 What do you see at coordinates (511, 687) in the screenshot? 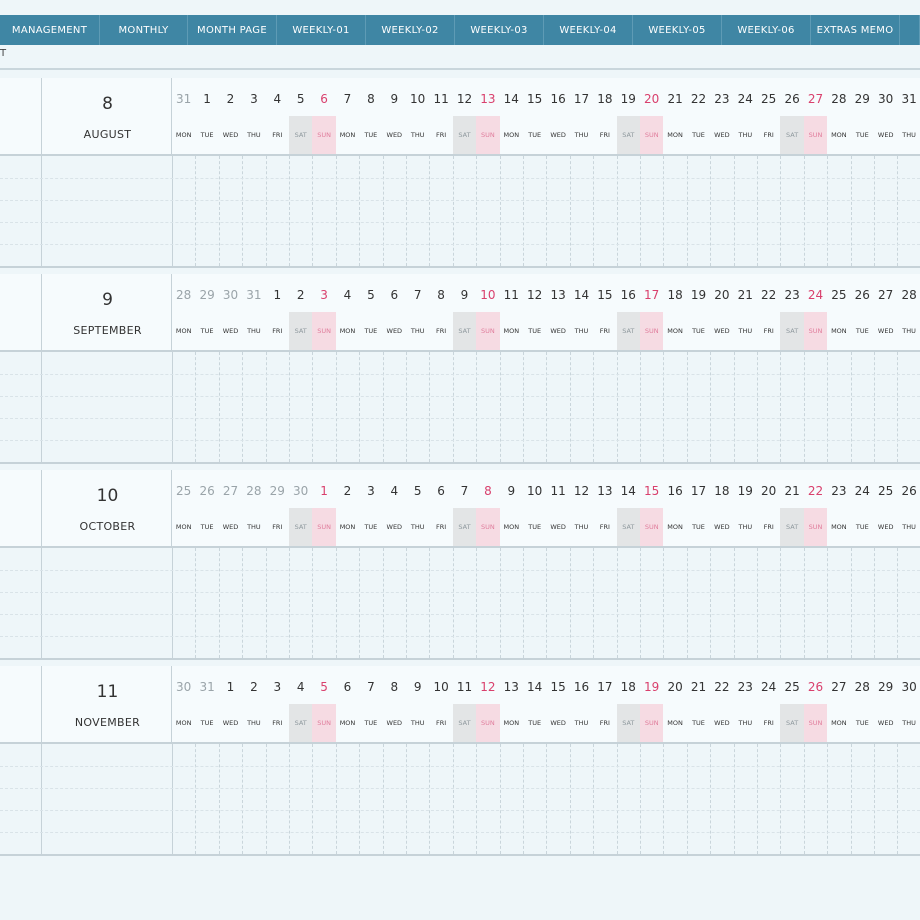
I see `day-number: 13` at bounding box center [511, 687].